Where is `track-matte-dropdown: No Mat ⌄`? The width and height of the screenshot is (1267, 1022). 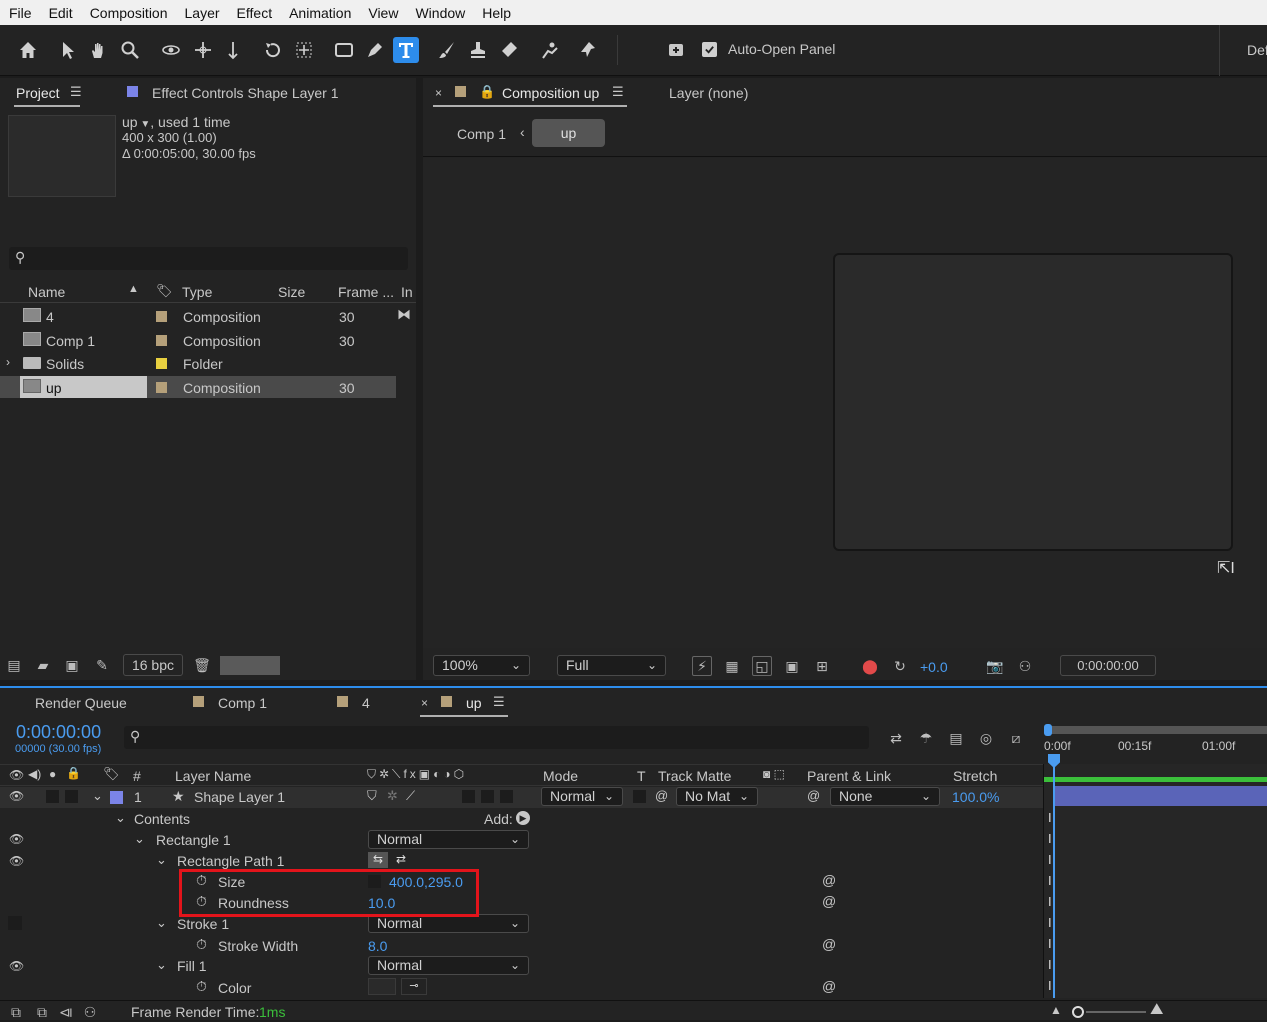 track-matte-dropdown: No Mat ⌄ is located at coordinates (717, 796).